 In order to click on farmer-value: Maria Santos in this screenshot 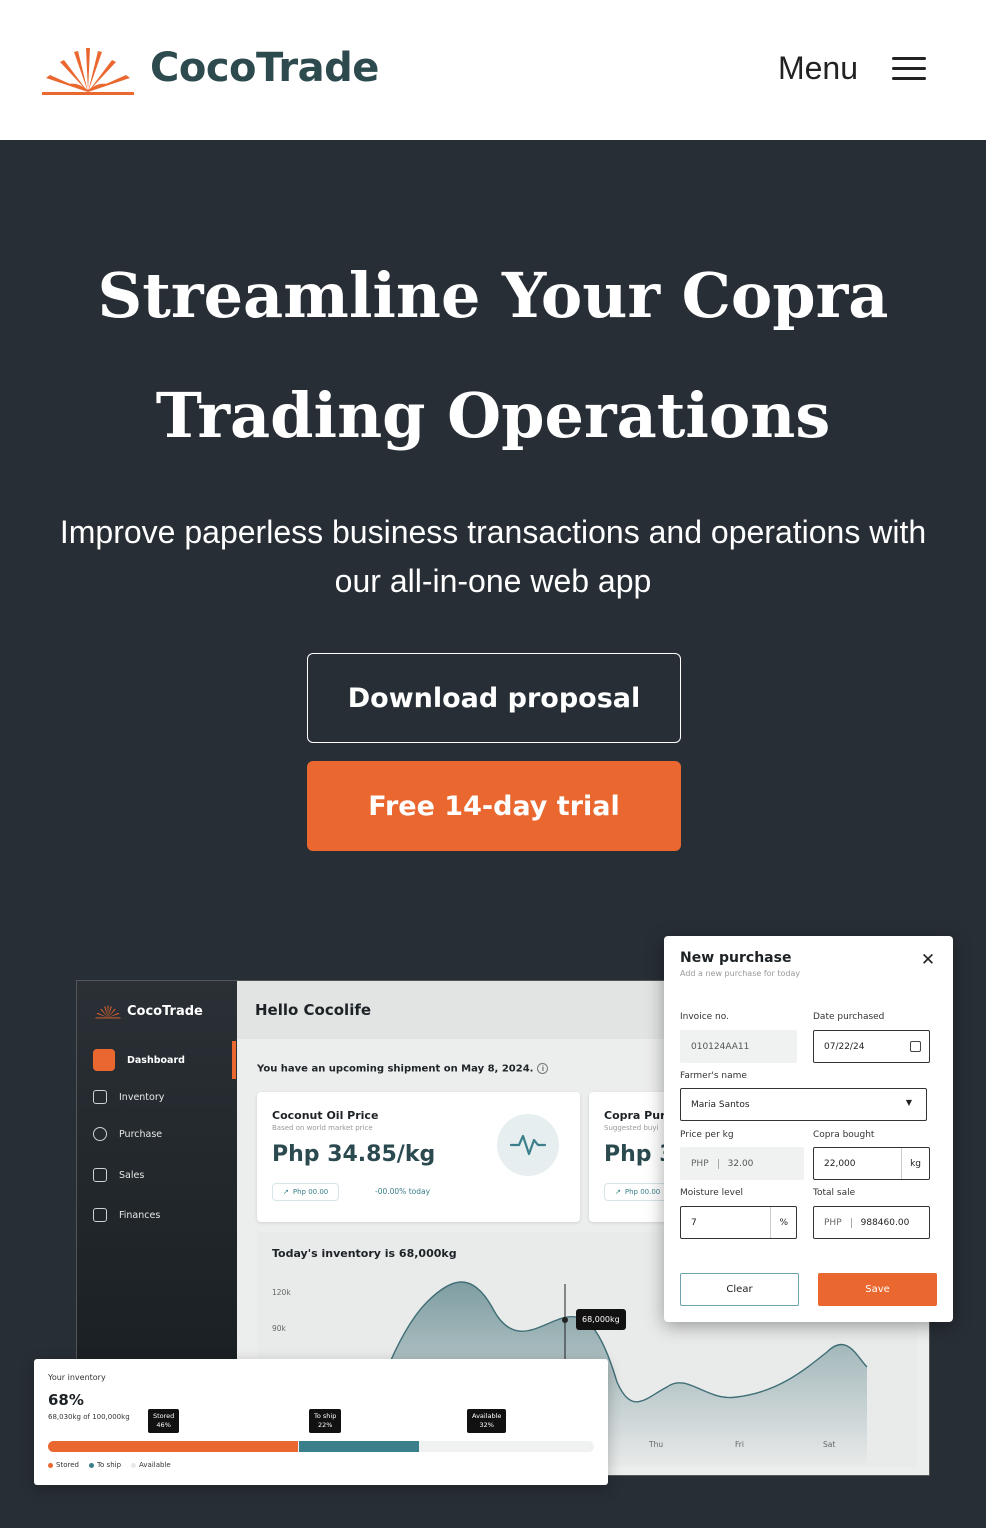, I will do `click(720, 1104)`.